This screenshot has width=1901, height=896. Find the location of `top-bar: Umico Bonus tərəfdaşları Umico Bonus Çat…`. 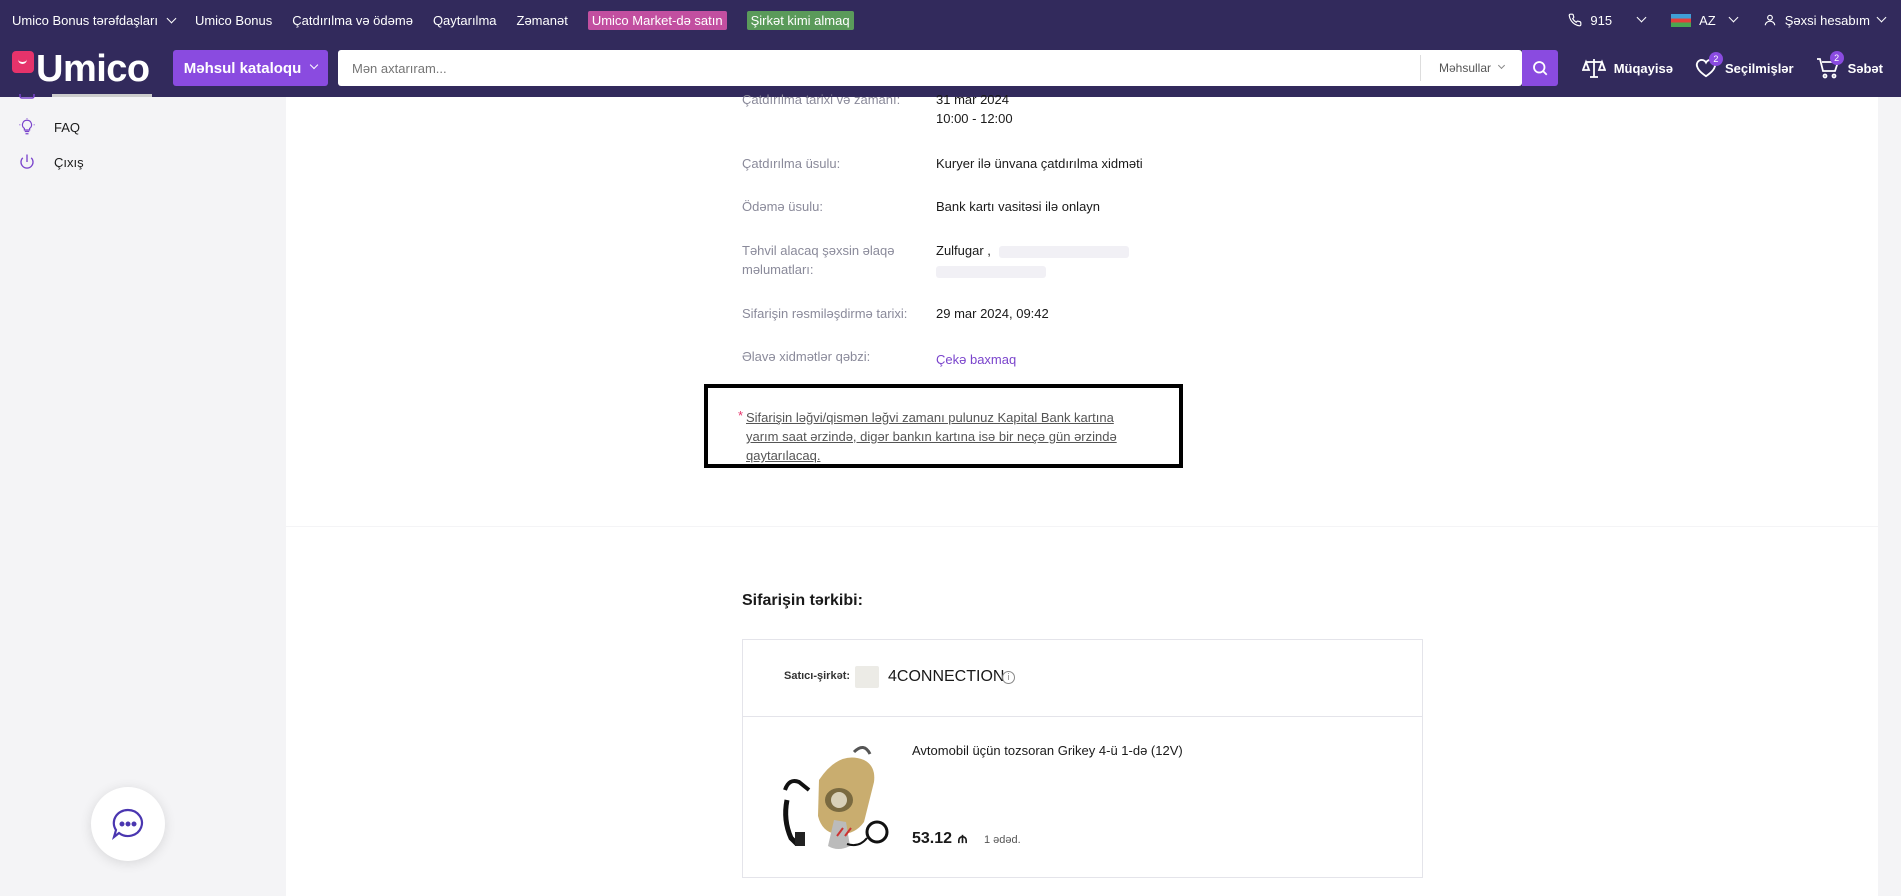

top-bar: Umico Bonus tərəfdaşları Umico Bonus Çat… is located at coordinates (950, 20).